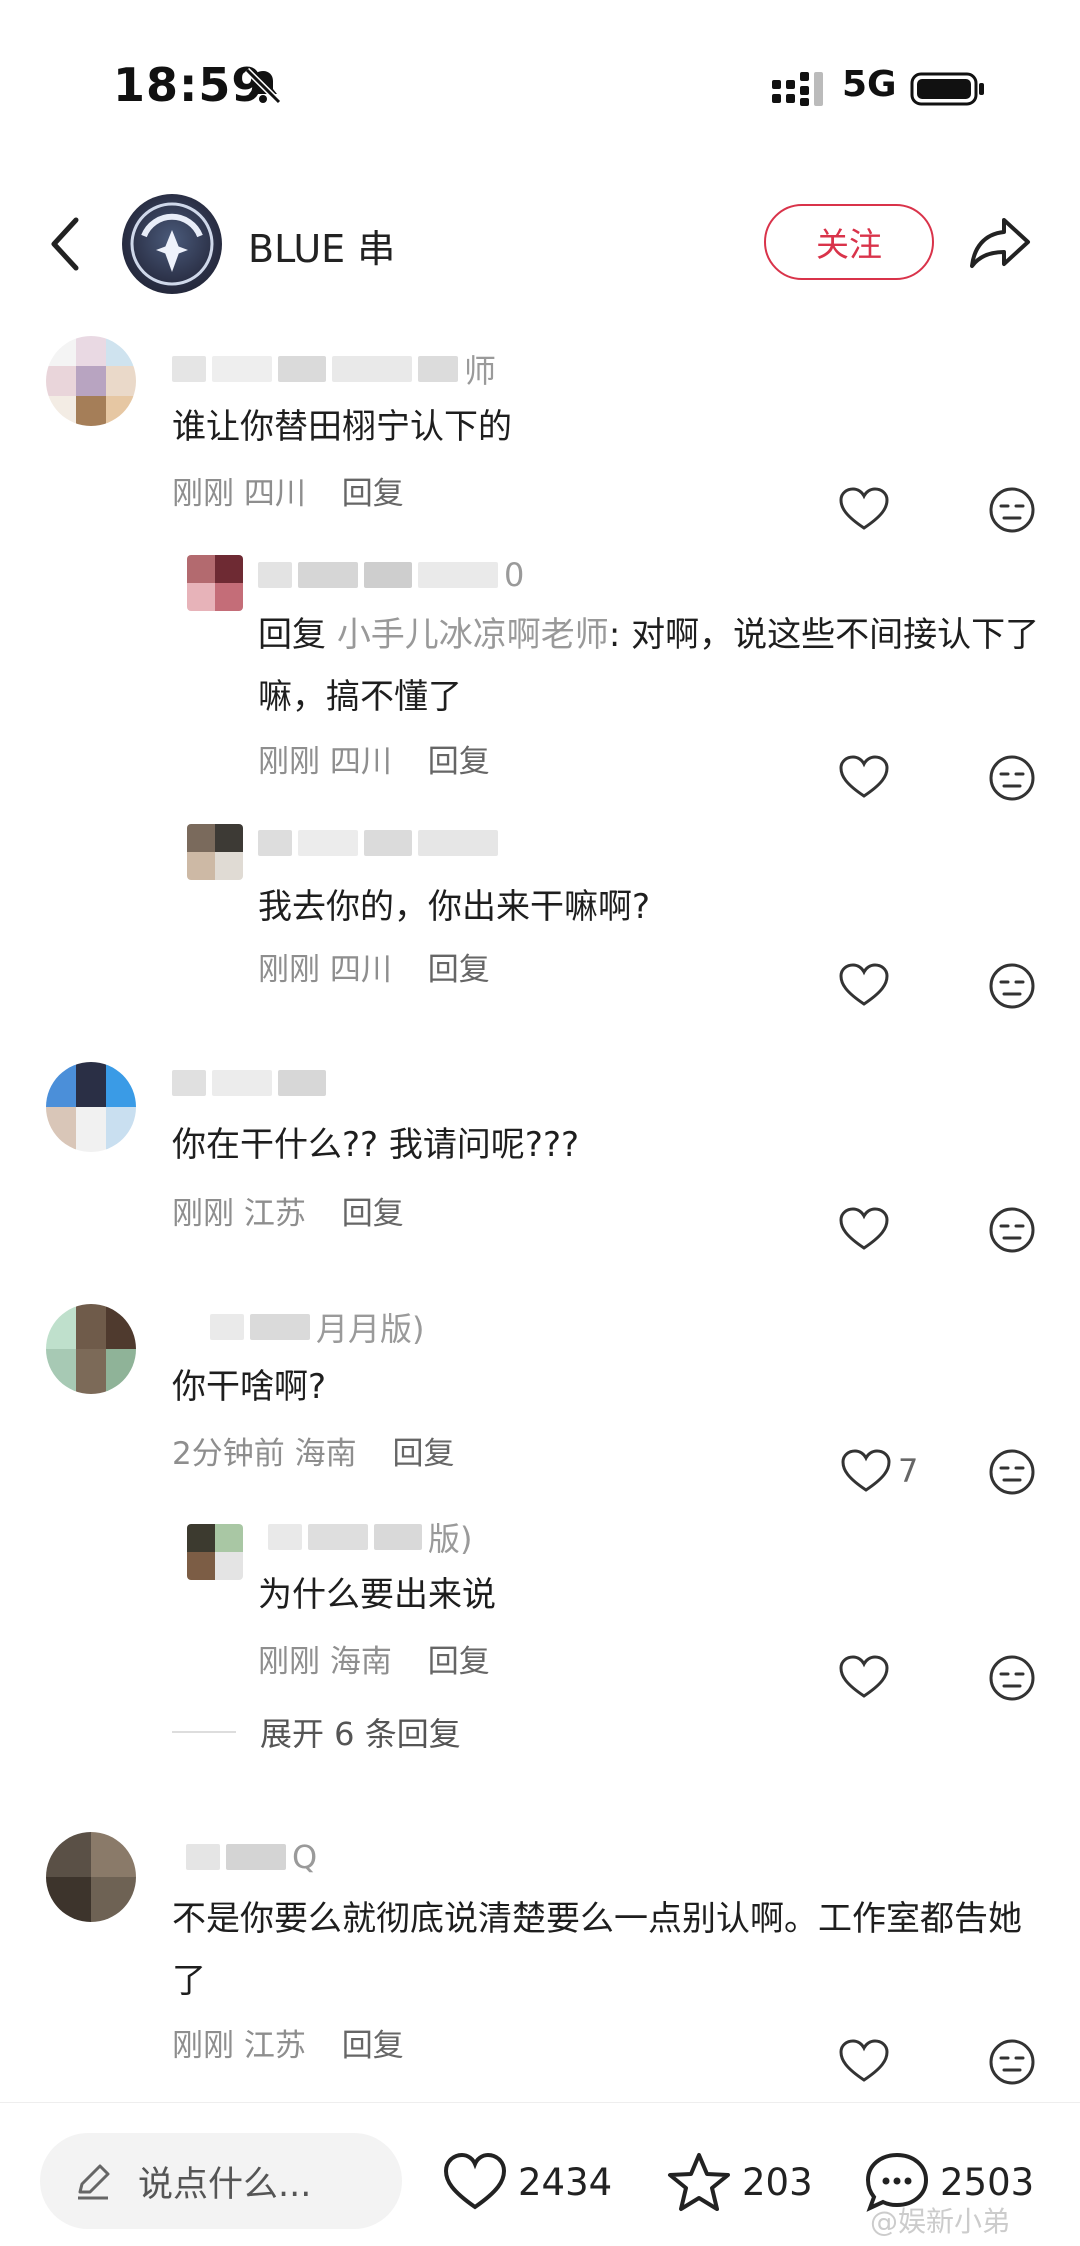 This screenshot has height=2246, width=1080. I want to click on commenter-name: 师, so click(334, 371).